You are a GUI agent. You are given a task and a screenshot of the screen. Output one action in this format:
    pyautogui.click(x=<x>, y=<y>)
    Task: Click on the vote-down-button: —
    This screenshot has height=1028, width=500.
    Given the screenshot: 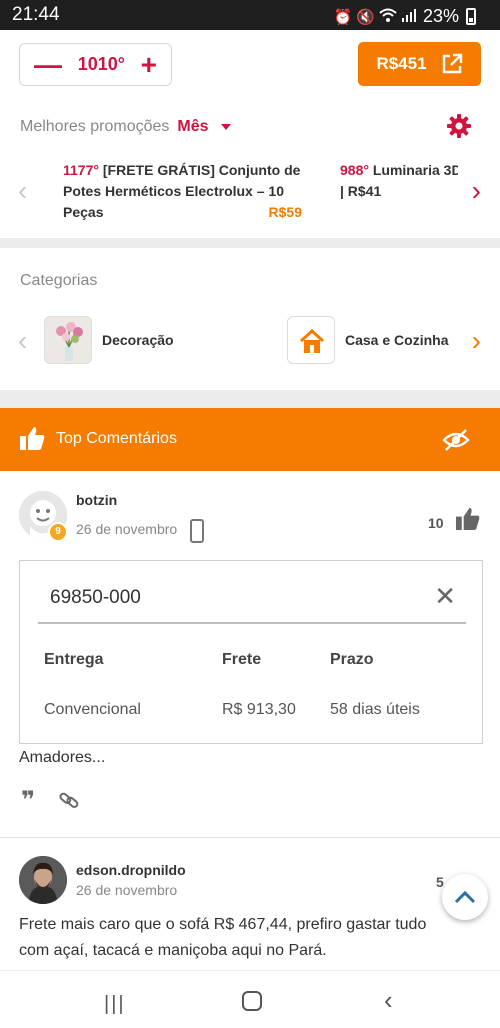 What is the action you would take?
    pyautogui.click(x=48, y=64)
    